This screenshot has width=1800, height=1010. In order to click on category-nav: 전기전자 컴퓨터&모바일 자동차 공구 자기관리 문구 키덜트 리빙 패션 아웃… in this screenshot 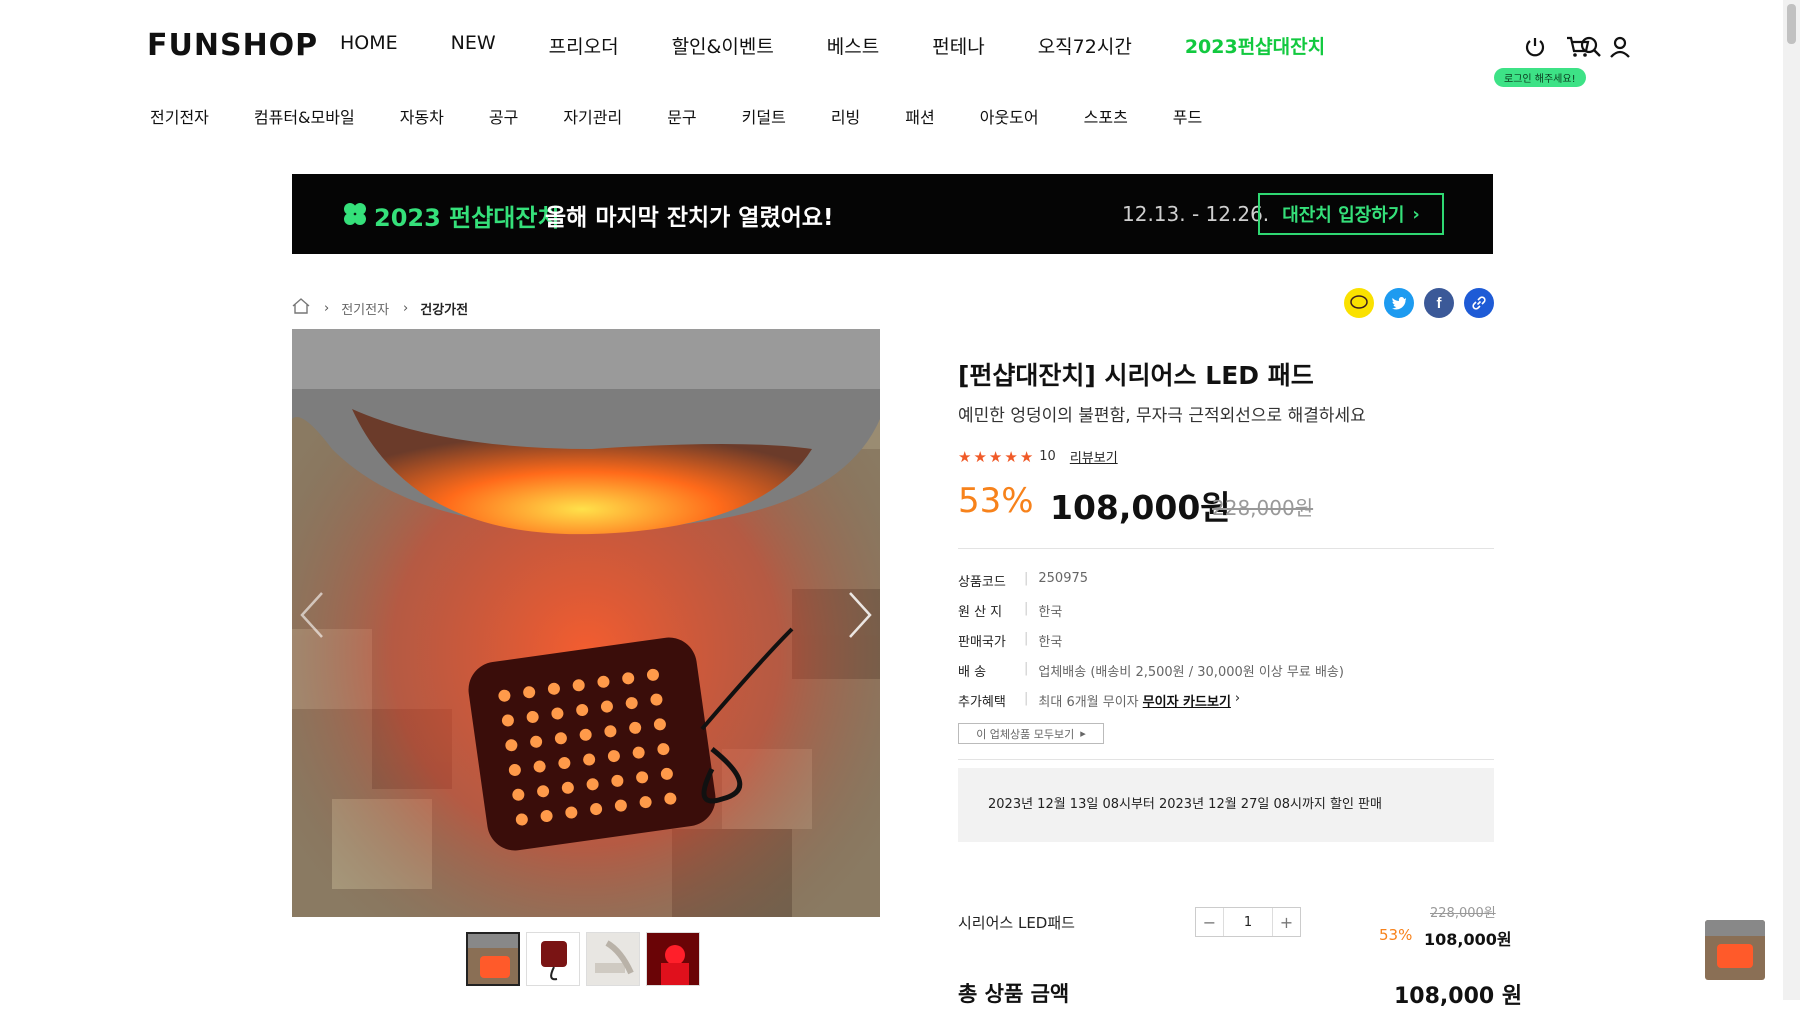, I will do `click(698, 116)`.